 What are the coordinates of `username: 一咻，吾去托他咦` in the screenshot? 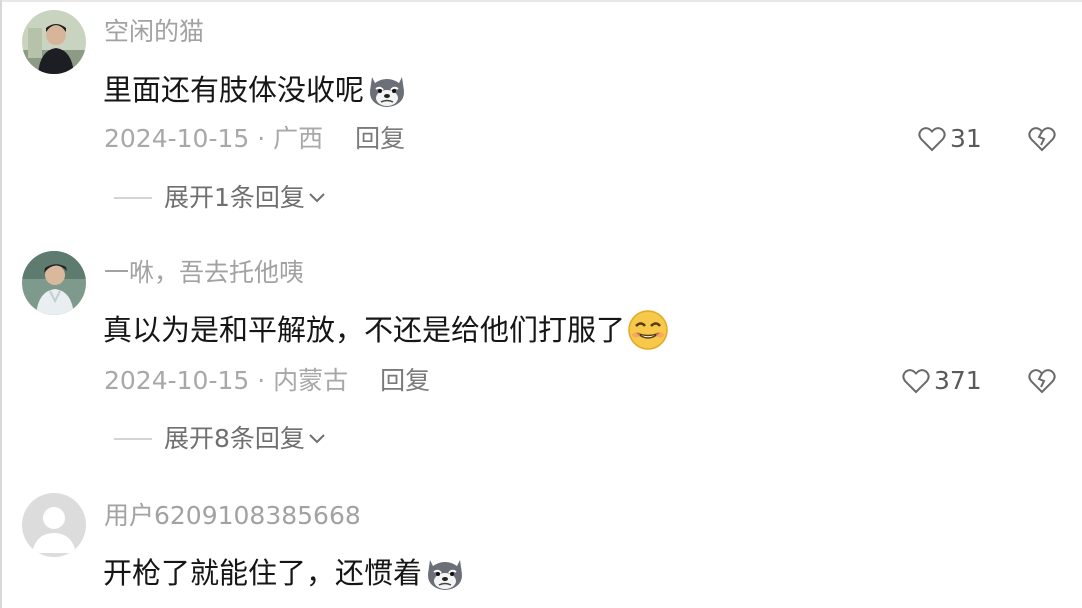 It's located at (204, 273).